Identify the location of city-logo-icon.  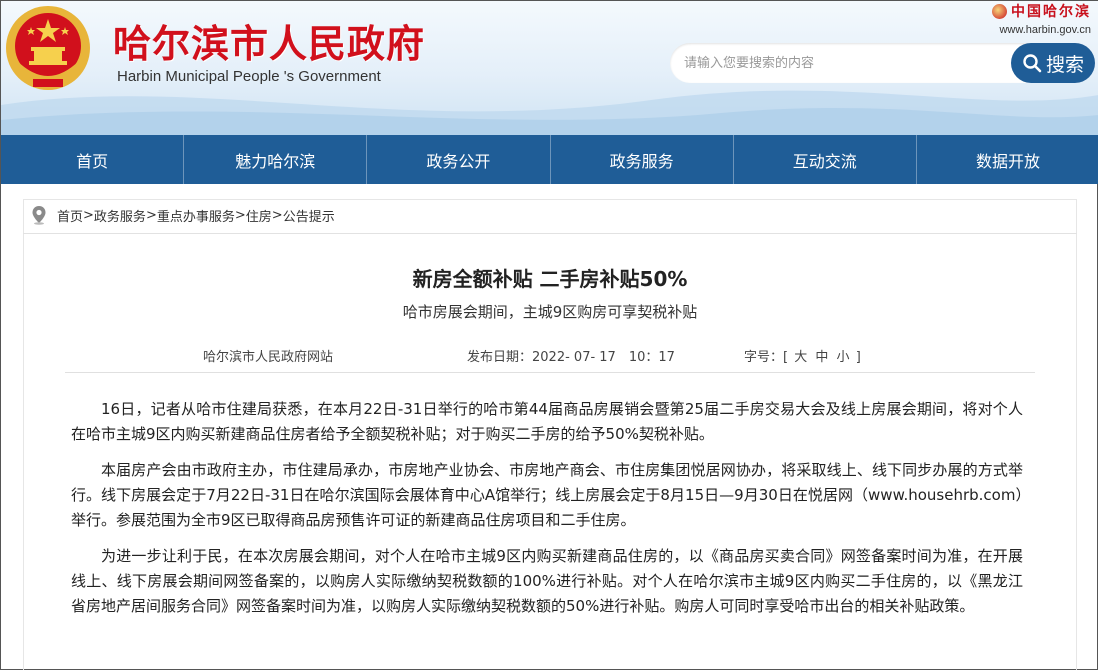
(999, 11).